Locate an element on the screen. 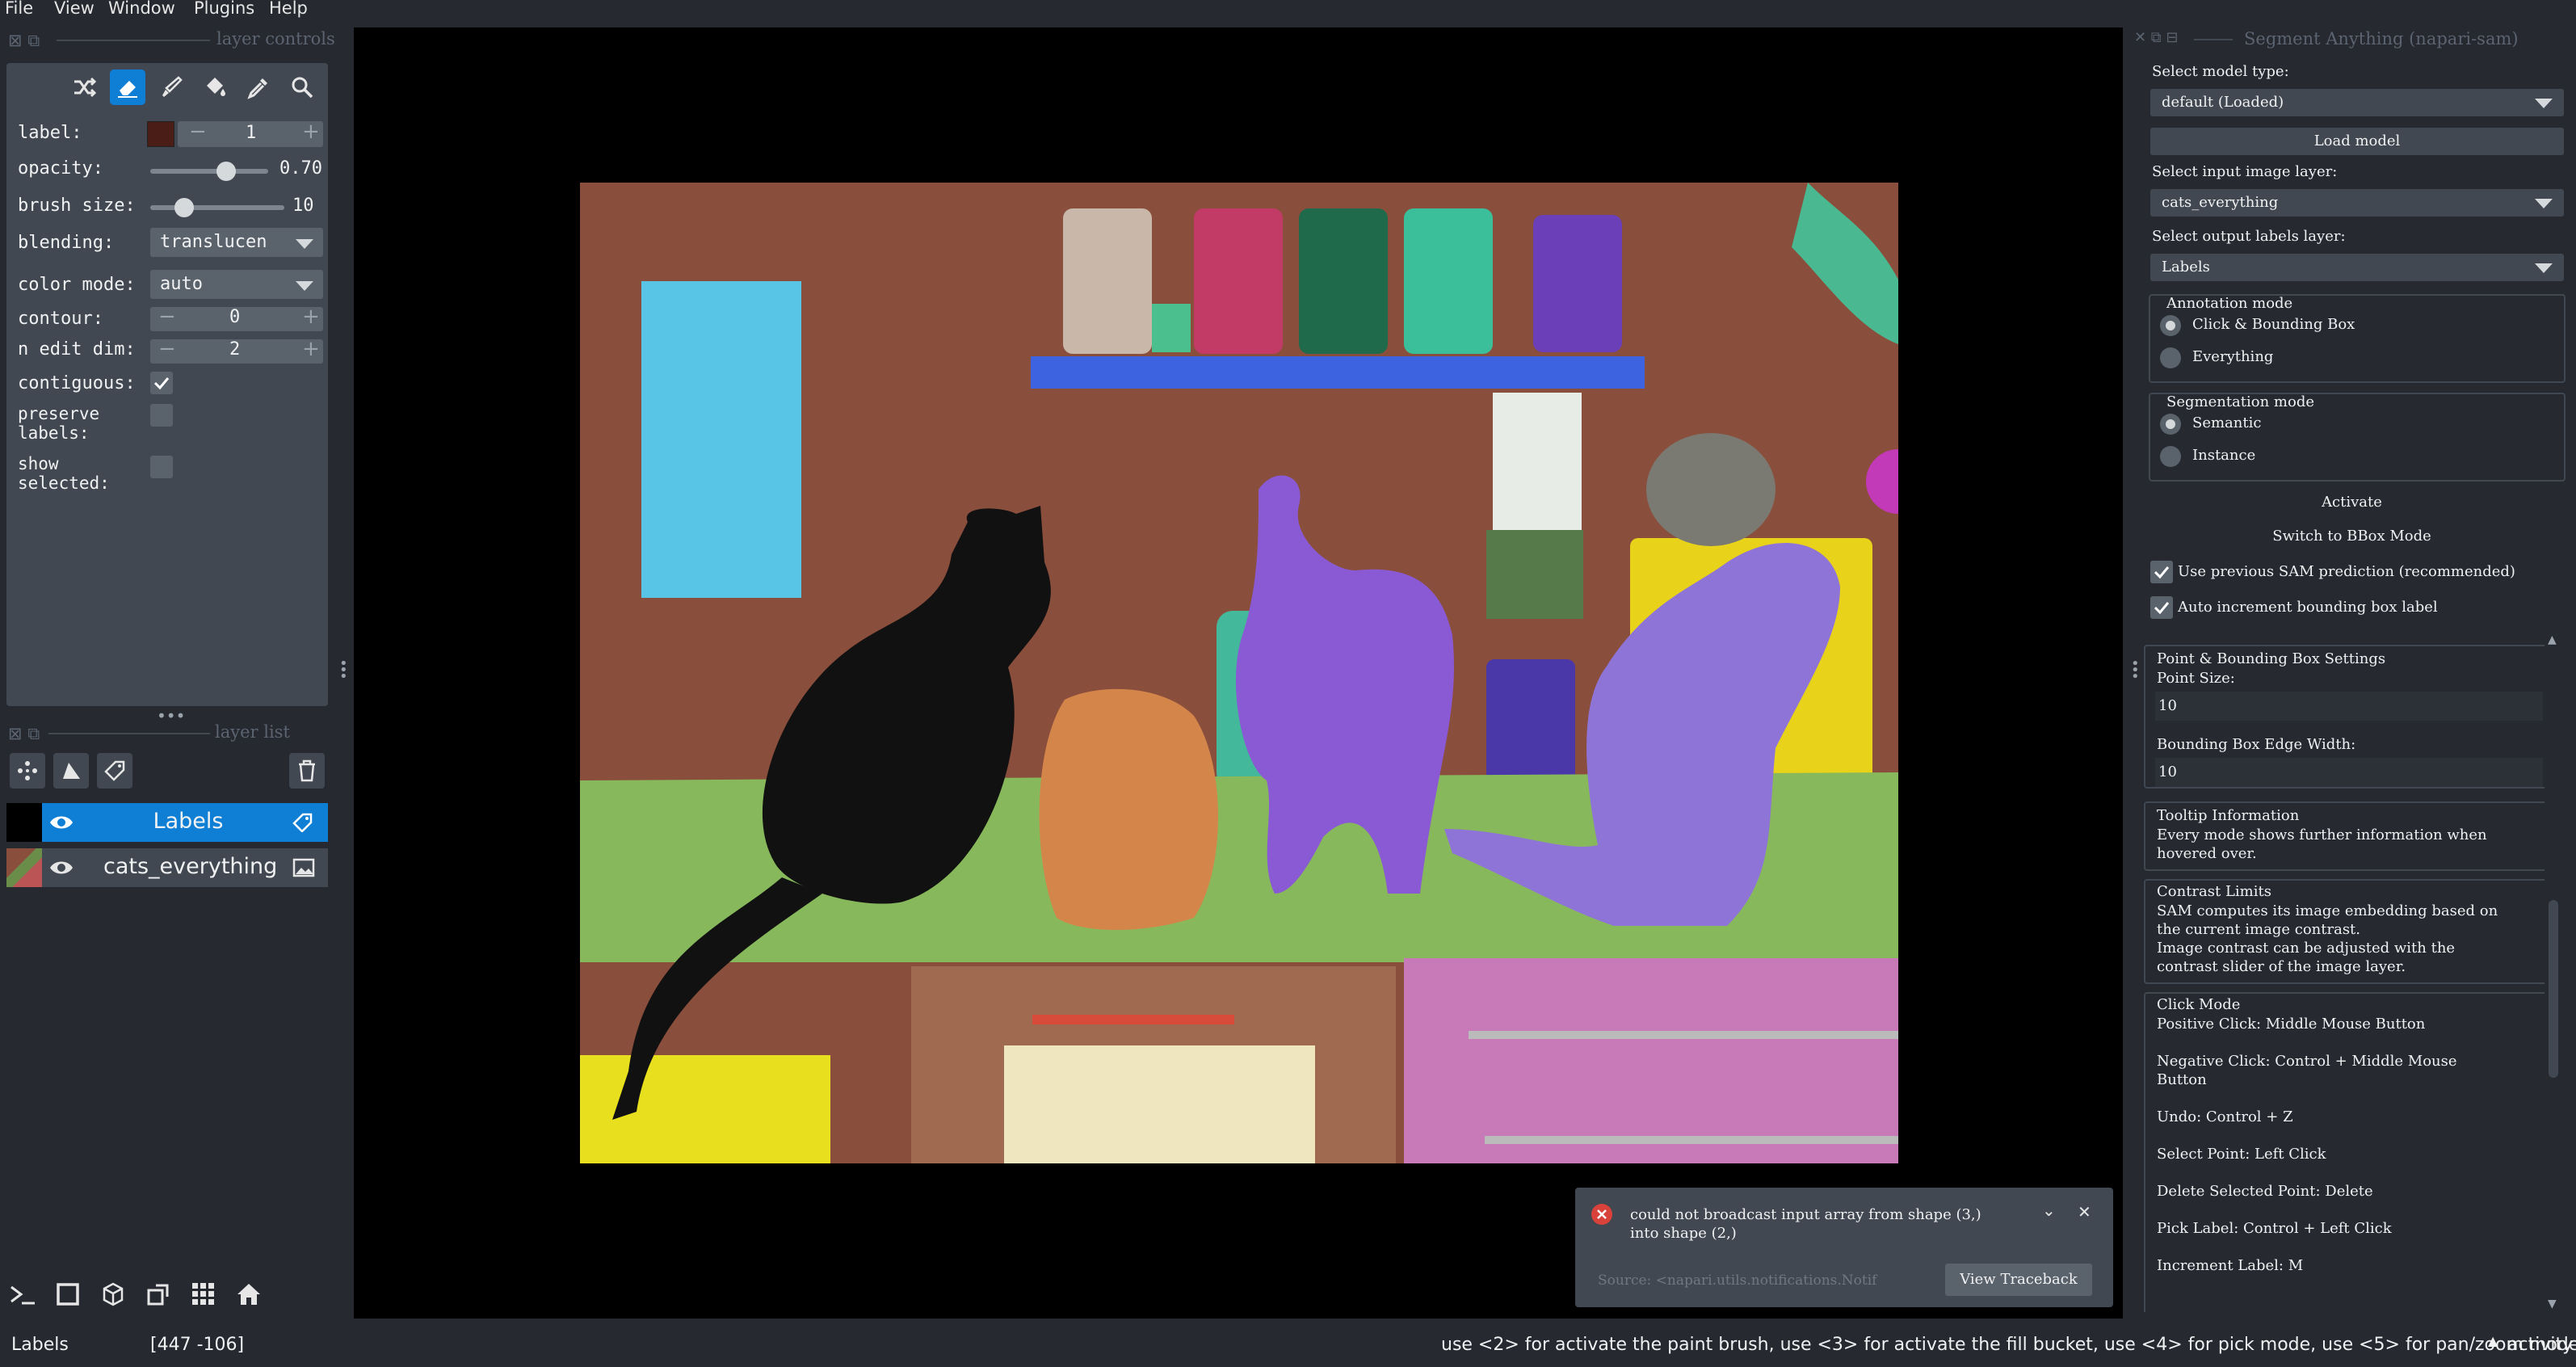 The image size is (2576, 1367). blending-select: translucen is located at coordinates (237, 242).